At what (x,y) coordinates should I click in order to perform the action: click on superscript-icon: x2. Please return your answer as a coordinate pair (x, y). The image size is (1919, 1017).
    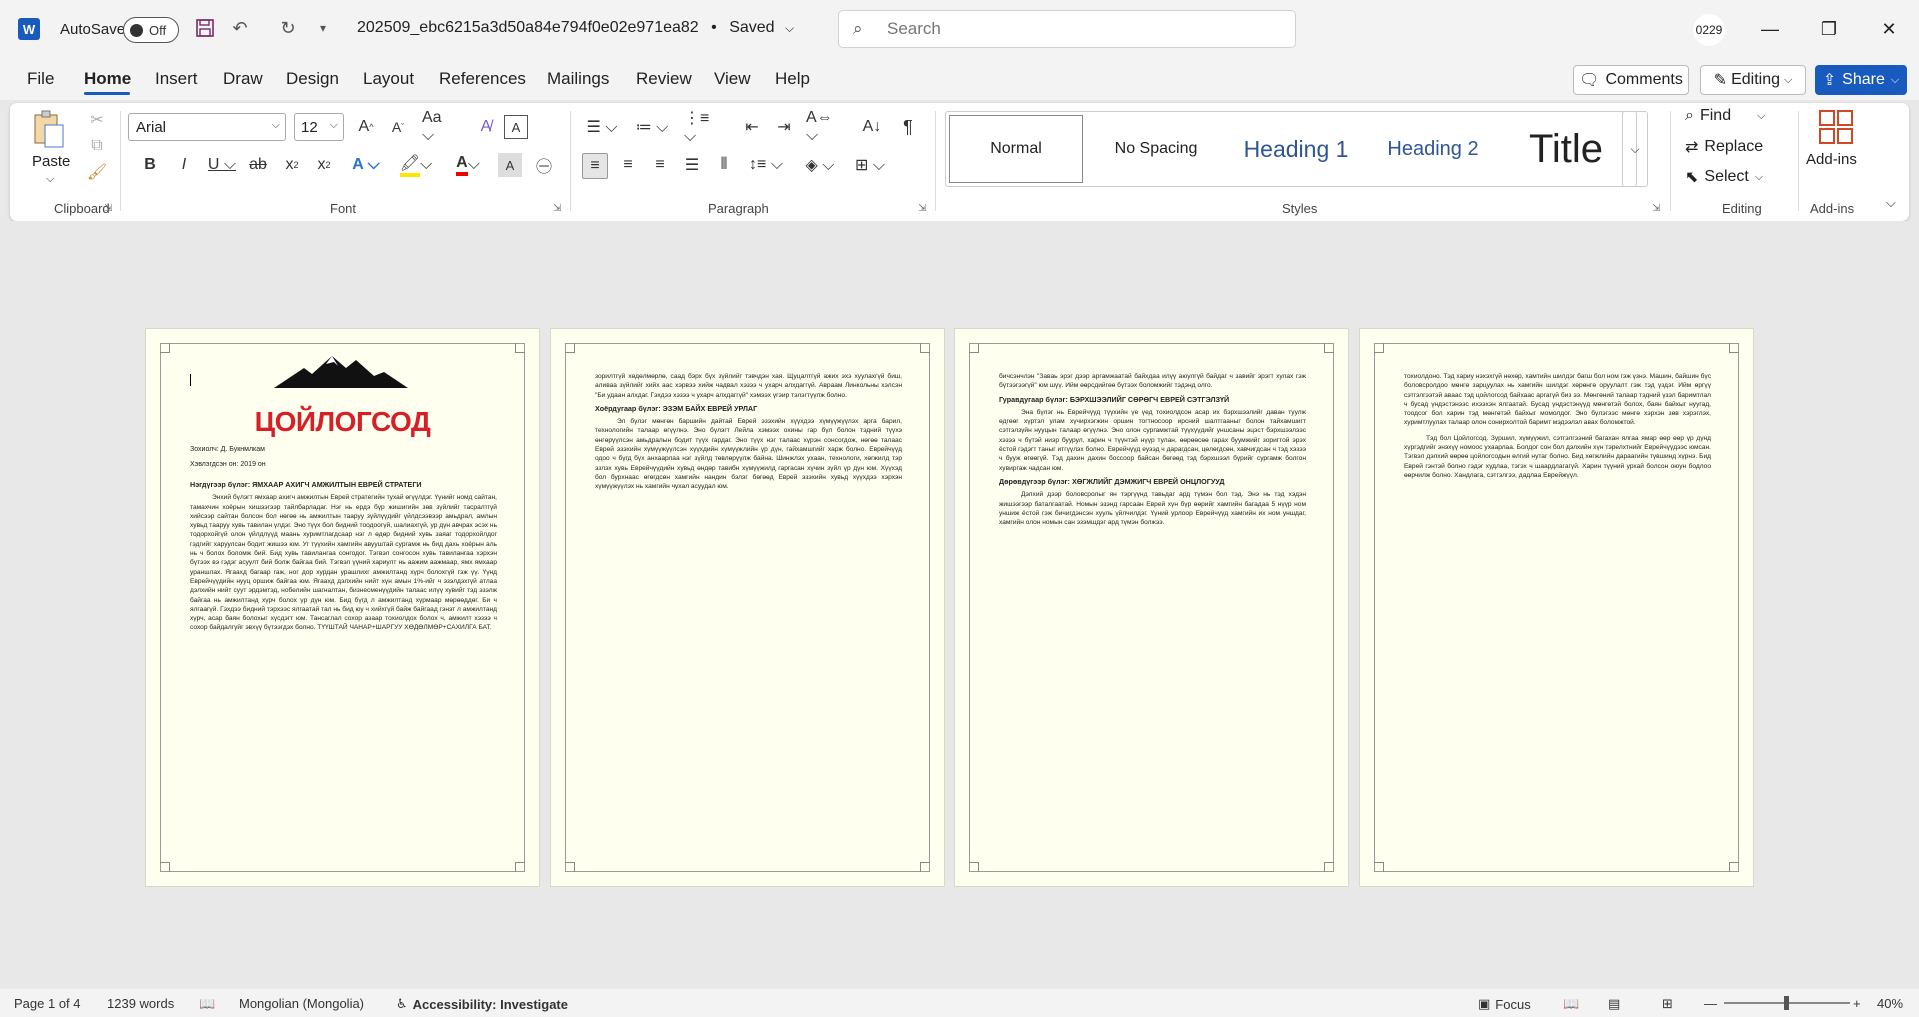
    Looking at the image, I should click on (324, 165).